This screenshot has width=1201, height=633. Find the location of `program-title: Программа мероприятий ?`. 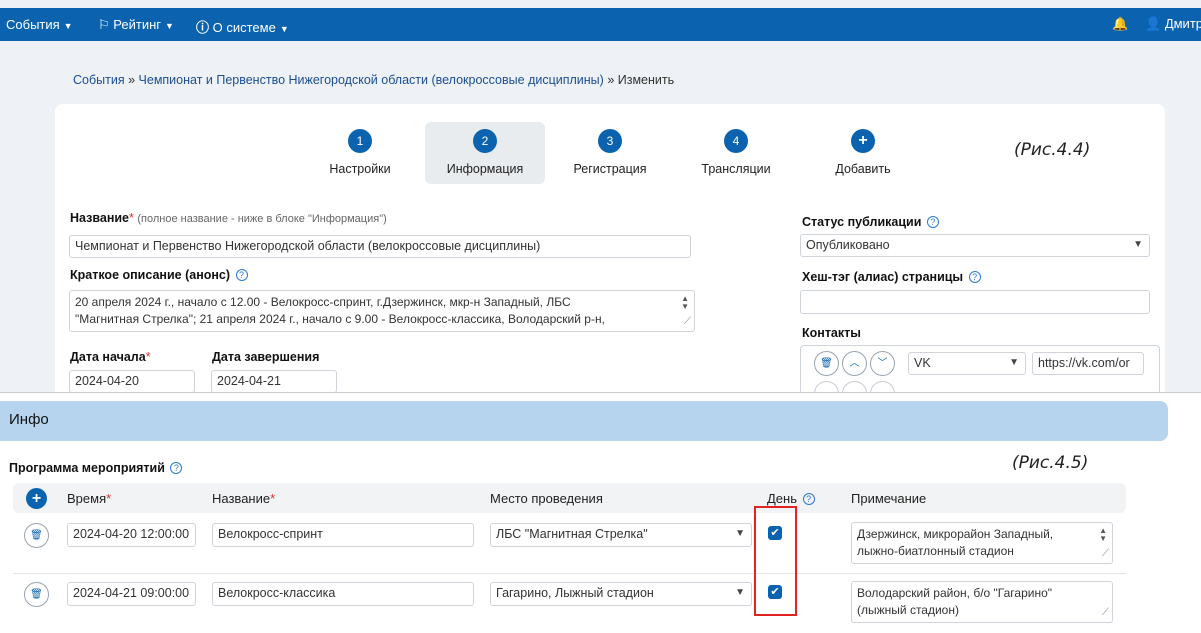

program-title: Программа мероприятий ? is located at coordinates (96, 468).